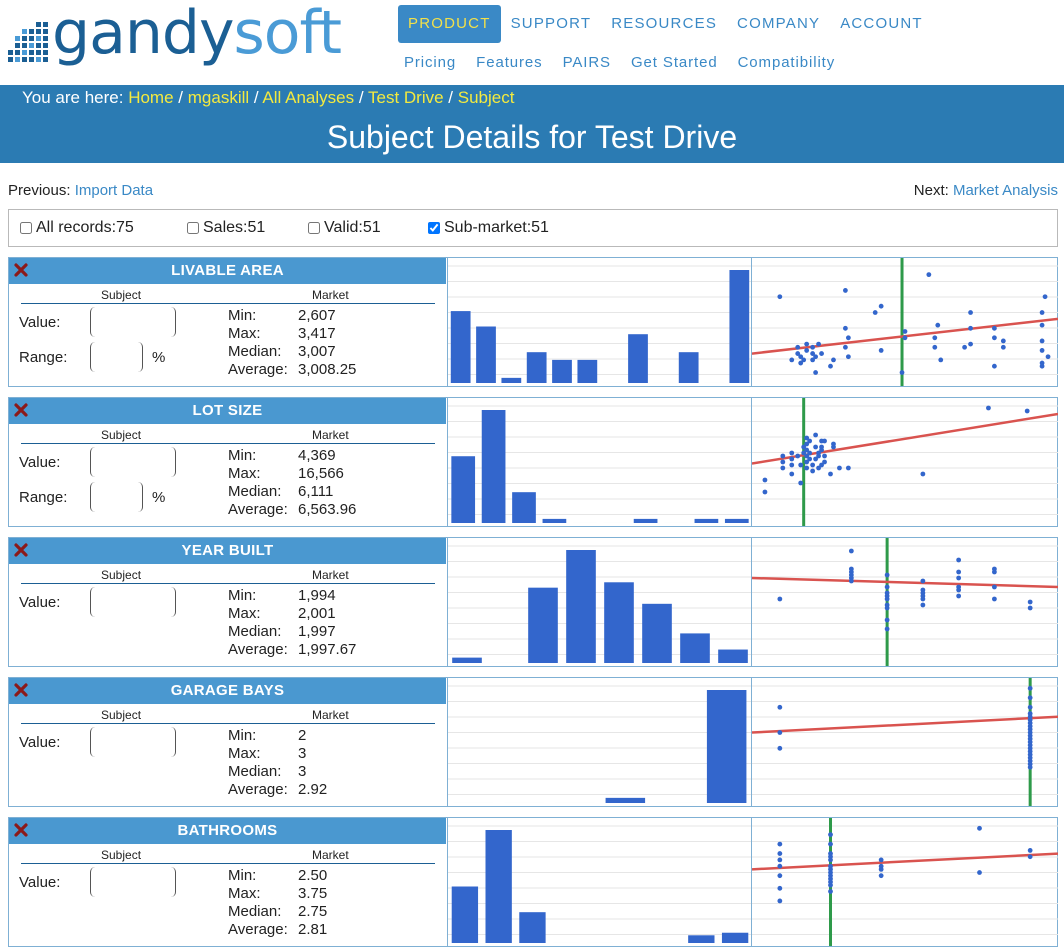  What do you see at coordinates (881, 24) in the screenshot?
I see `nav-account: ACCOUNT` at bounding box center [881, 24].